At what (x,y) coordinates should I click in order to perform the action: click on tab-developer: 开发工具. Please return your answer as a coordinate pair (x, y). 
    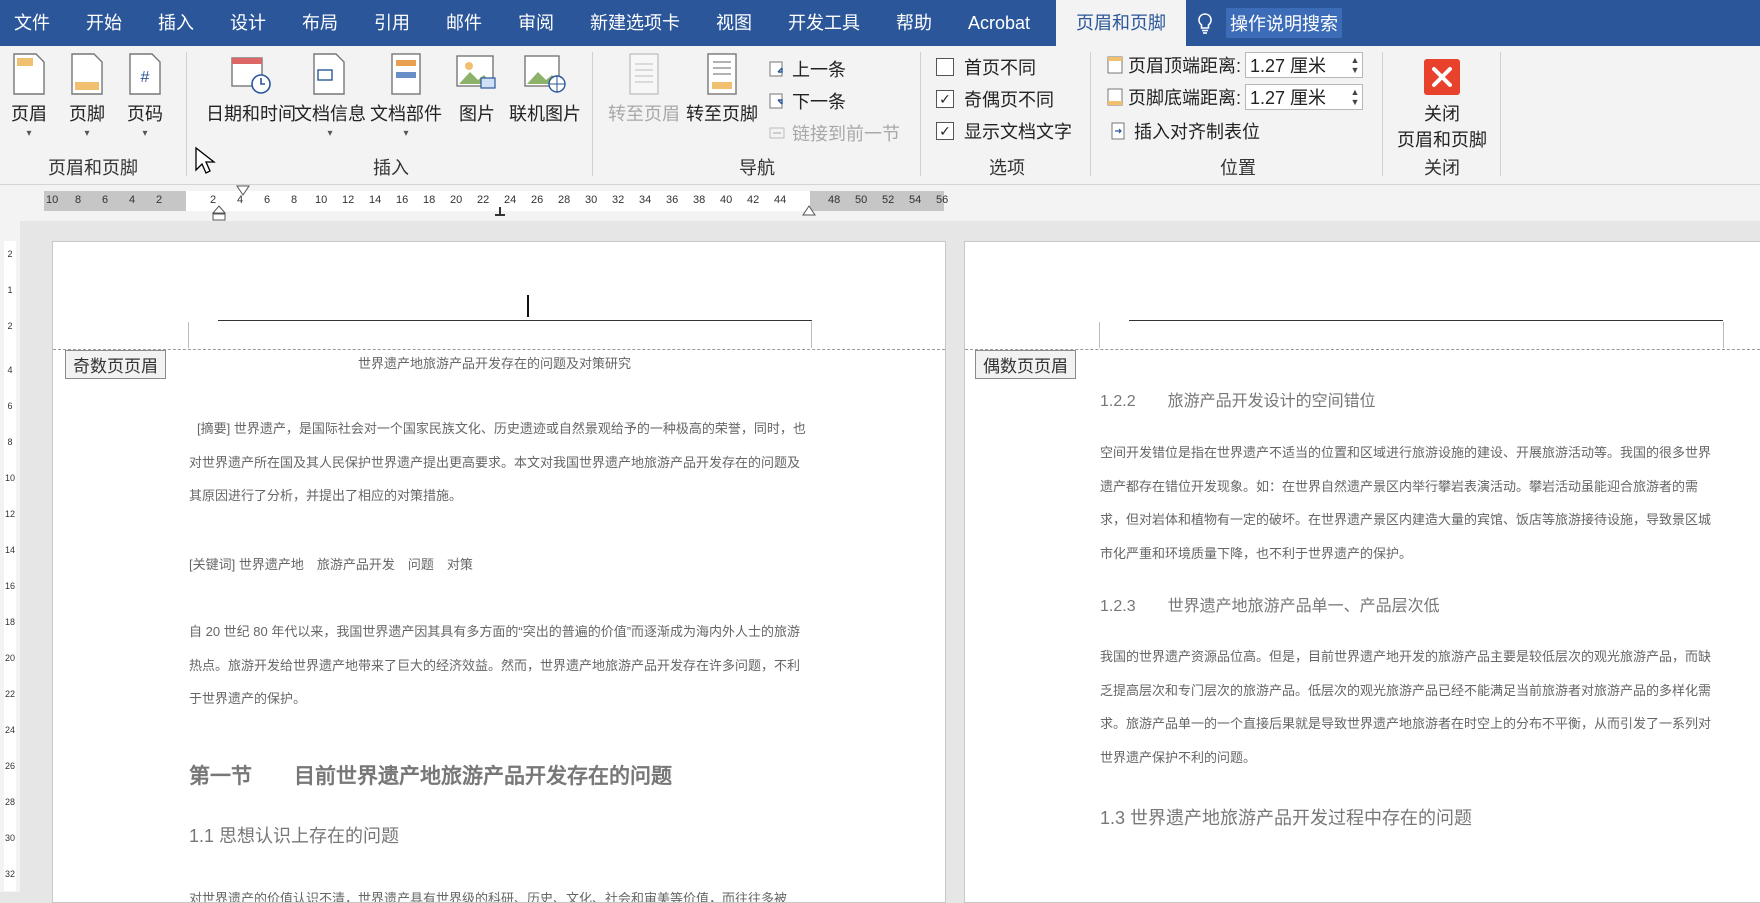
    Looking at the image, I should click on (824, 23).